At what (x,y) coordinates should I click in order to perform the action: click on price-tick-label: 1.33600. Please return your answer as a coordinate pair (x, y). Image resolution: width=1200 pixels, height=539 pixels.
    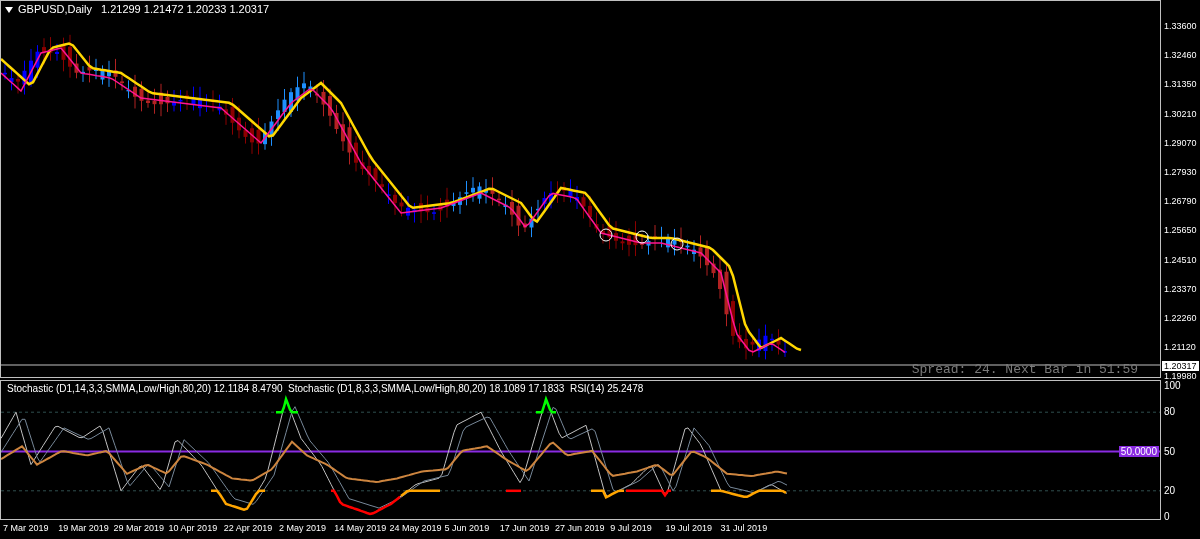
    Looking at the image, I should click on (1180, 26).